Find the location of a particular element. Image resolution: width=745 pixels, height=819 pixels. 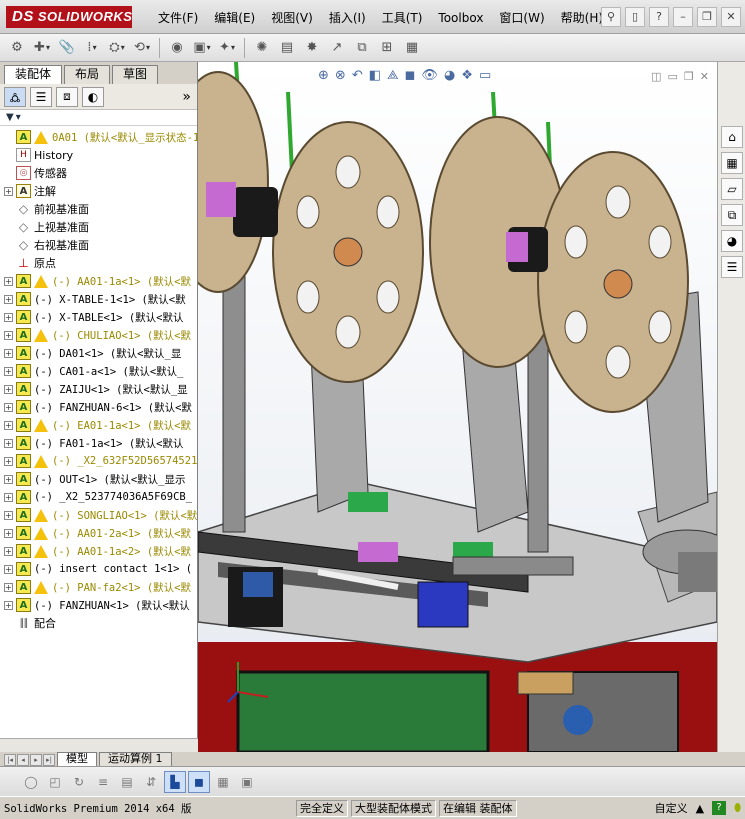

tree-component: + A (-) CHULIAO<1> (默认<默 is located at coordinates (98, 335).